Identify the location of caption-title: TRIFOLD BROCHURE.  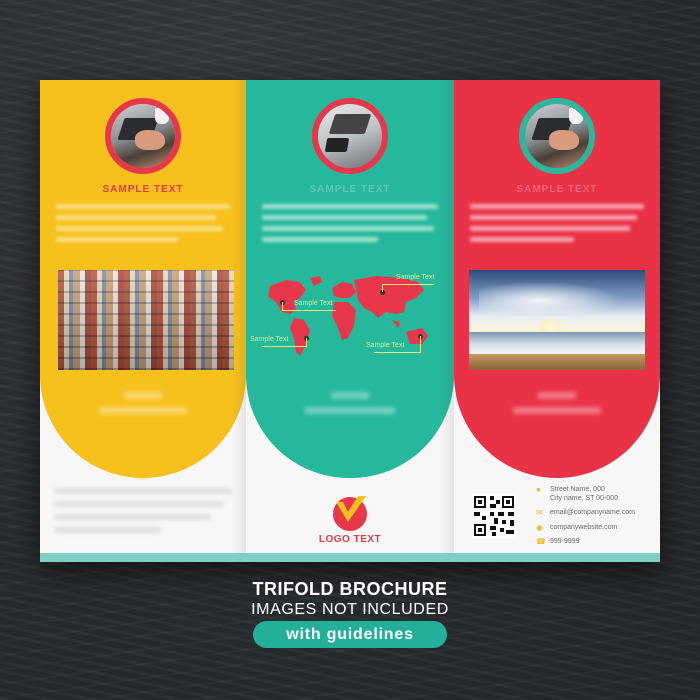
(350, 589).